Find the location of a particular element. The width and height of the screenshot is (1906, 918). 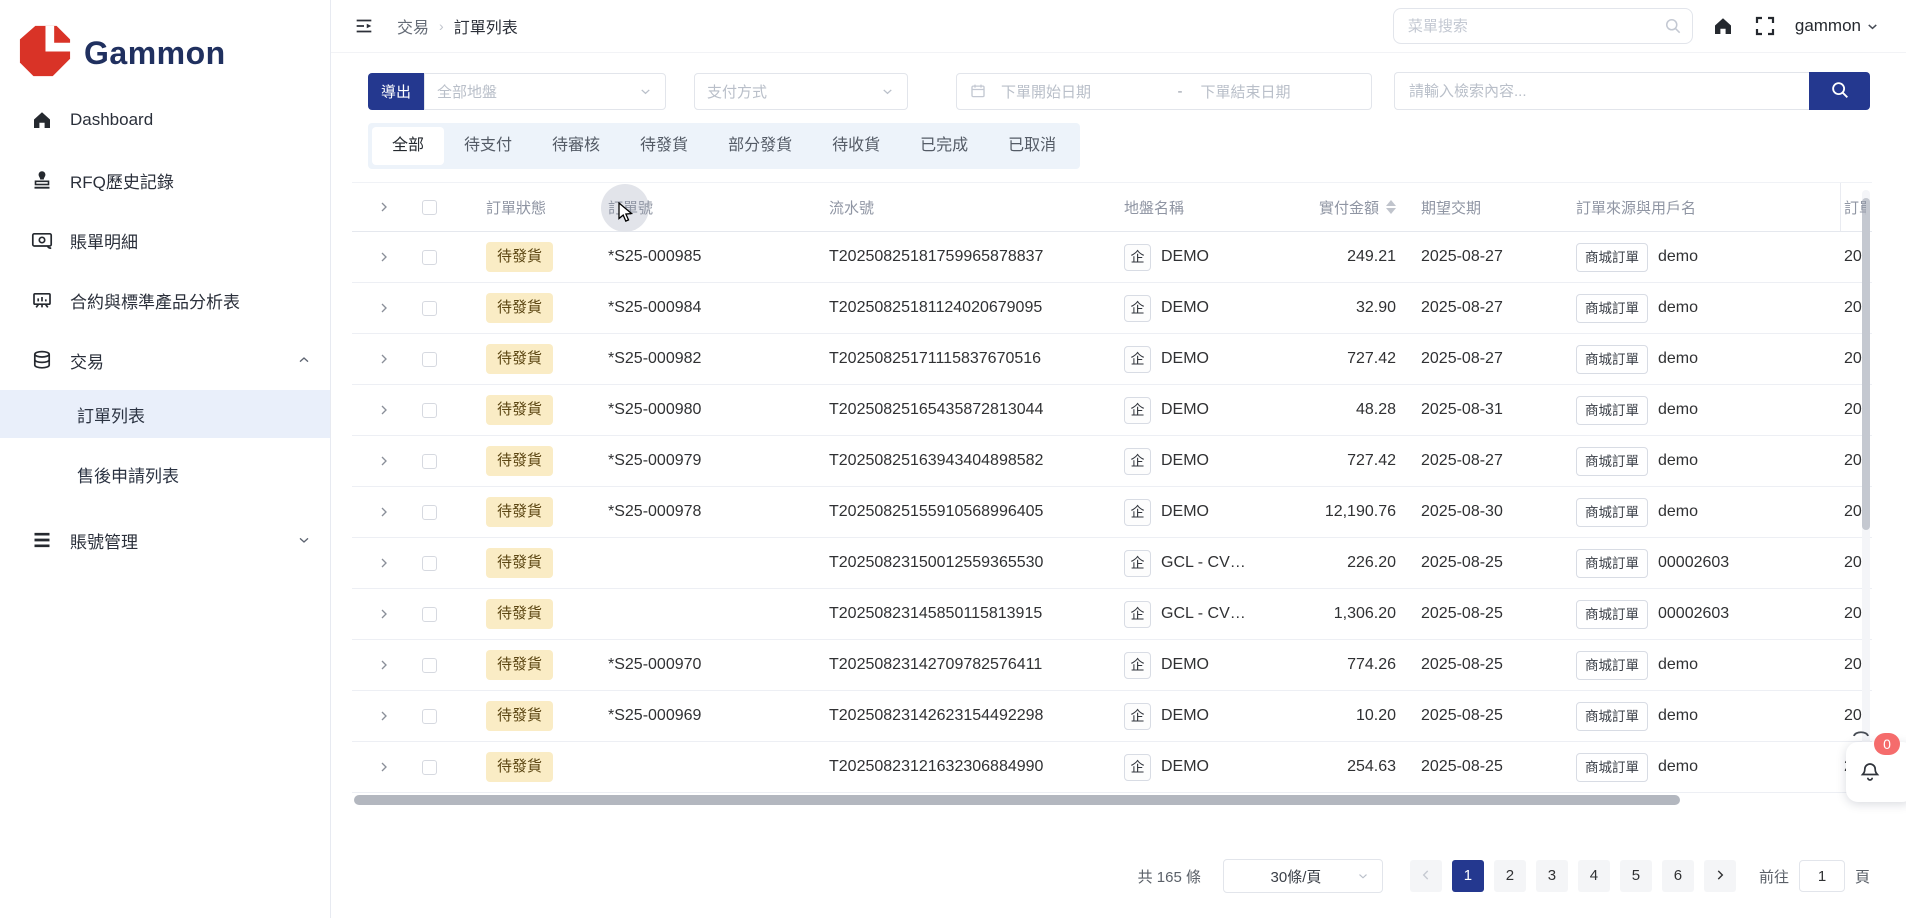

tab-3: 待發貨 is located at coordinates (664, 146).